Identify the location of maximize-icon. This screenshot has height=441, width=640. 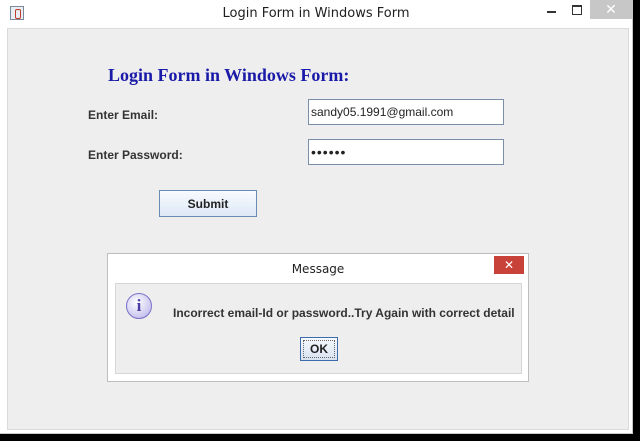
(577, 10).